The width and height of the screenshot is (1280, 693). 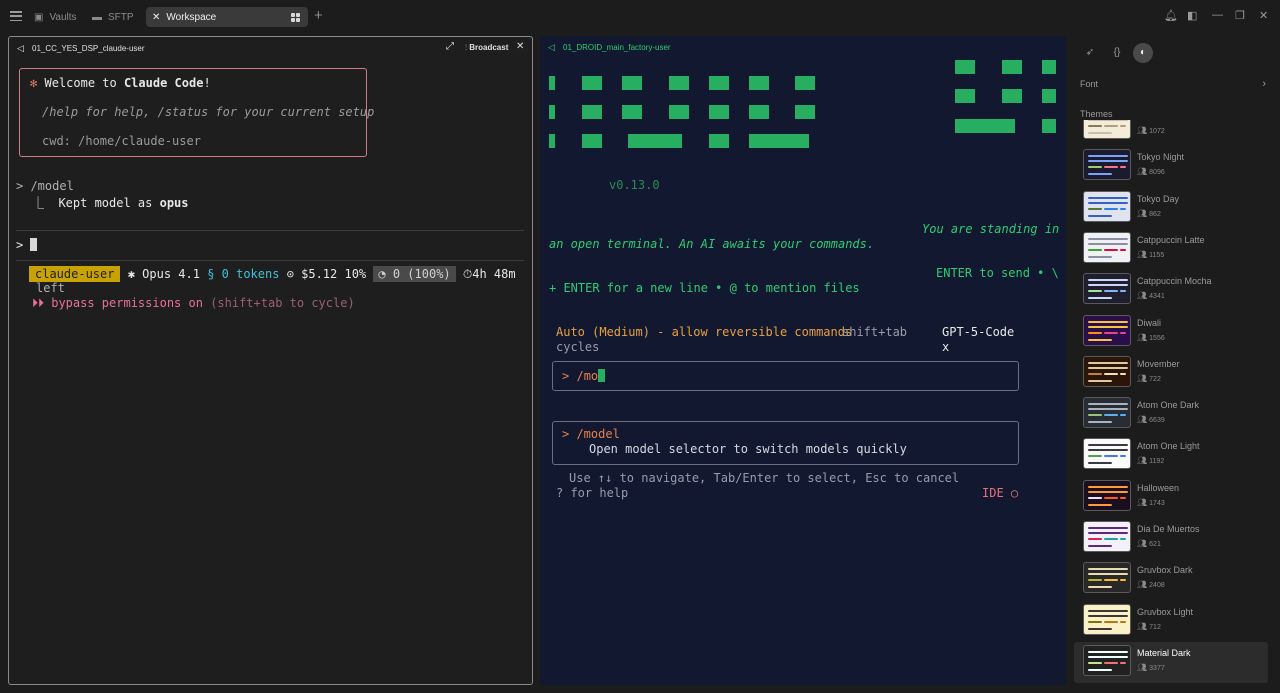 What do you see at coordinates (785, 376) in the screenshot?
I see `droid-input: > /mo` at bounding box center [785, 376].